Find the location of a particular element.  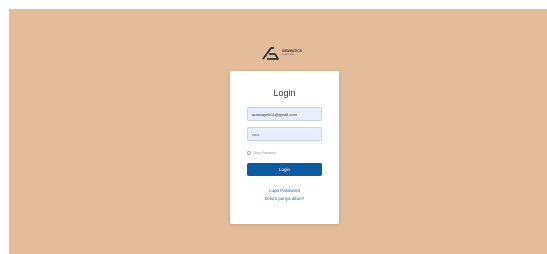

geomatics-logo-icon is located at coordinates (270, 53).